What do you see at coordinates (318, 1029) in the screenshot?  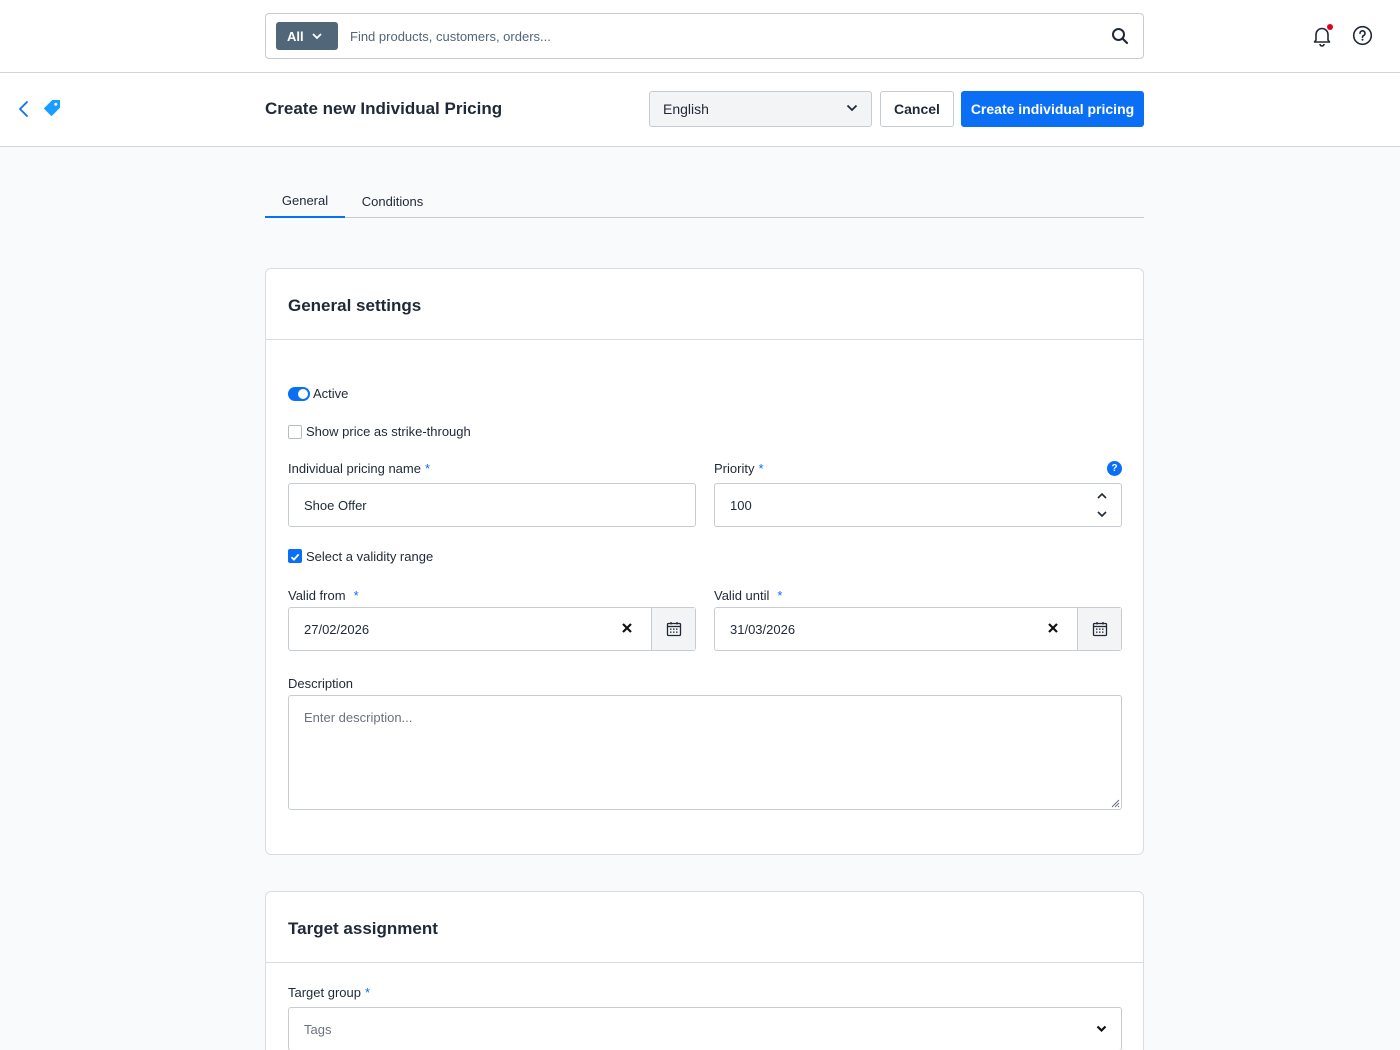 I see `target-group-placeholder: Tags` at bounding box center [318, 1029].